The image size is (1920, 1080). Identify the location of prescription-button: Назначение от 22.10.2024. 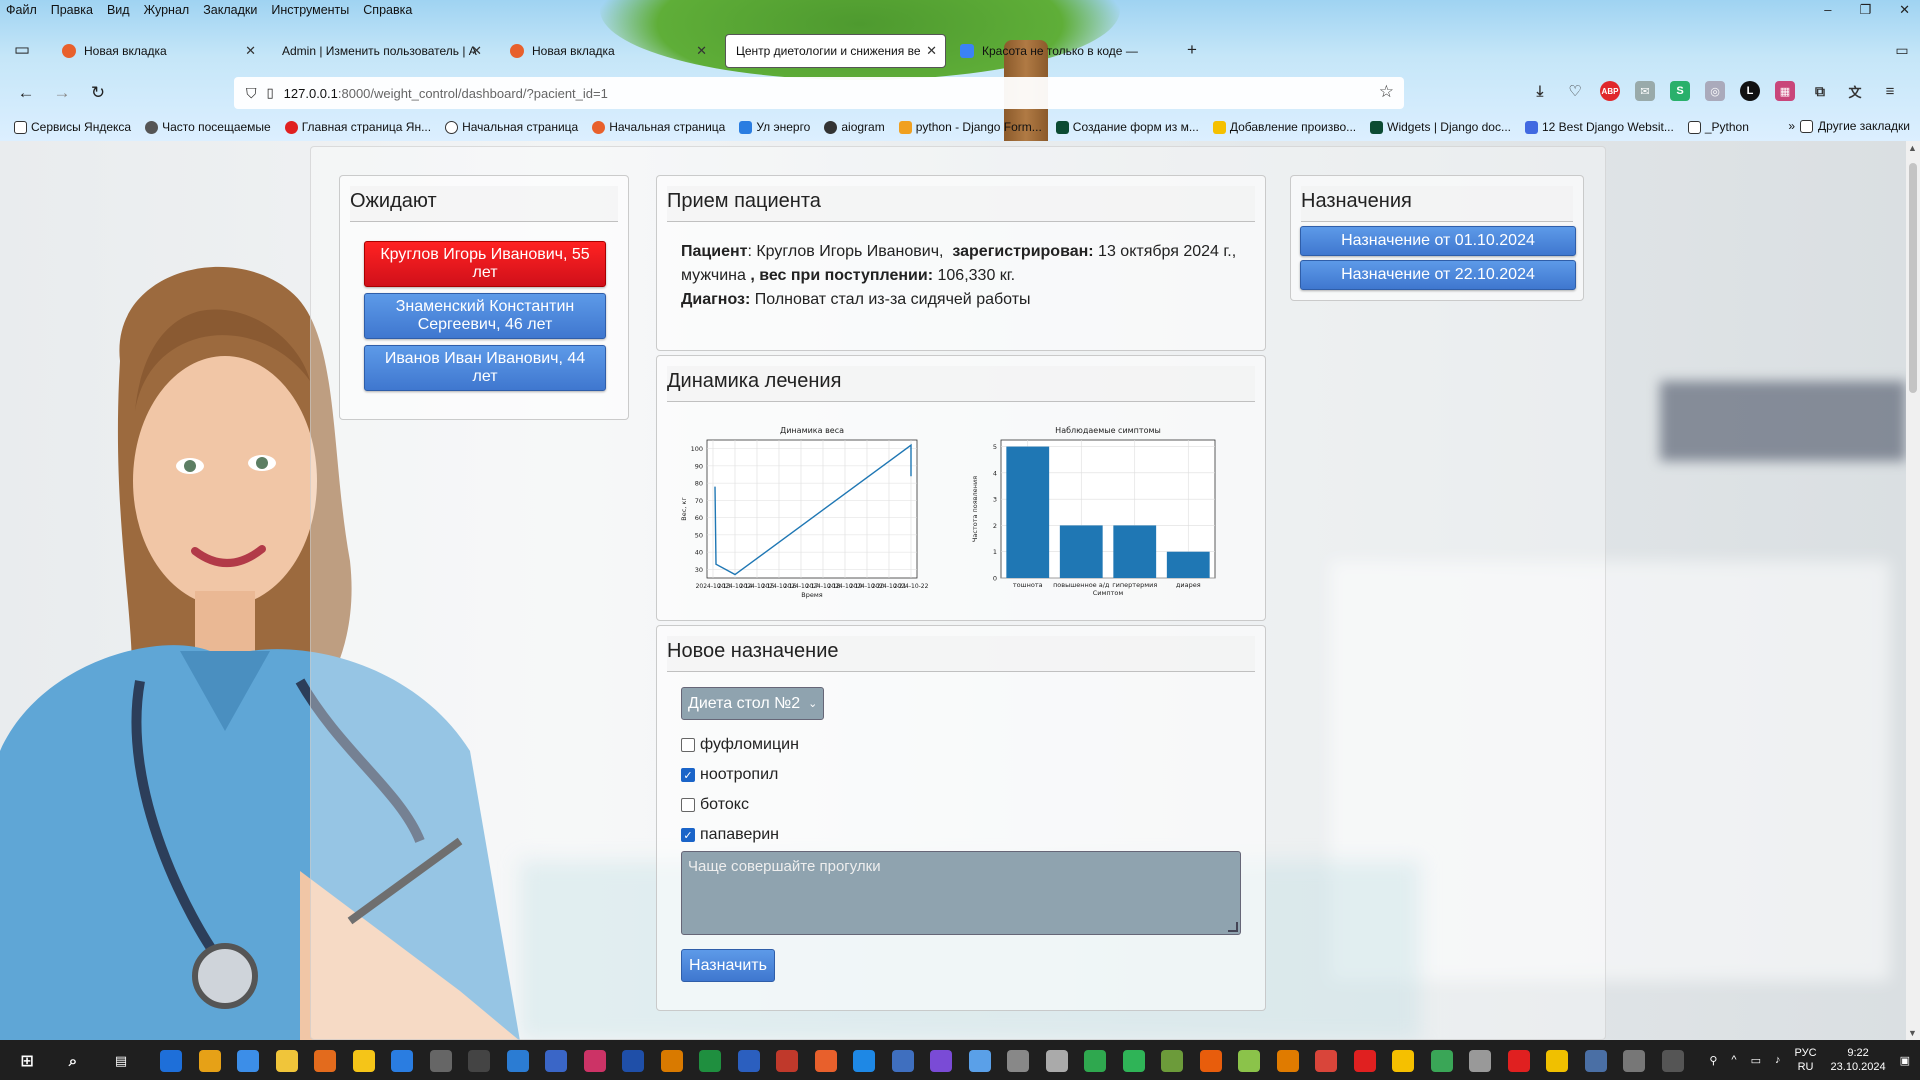
(1438, 275).